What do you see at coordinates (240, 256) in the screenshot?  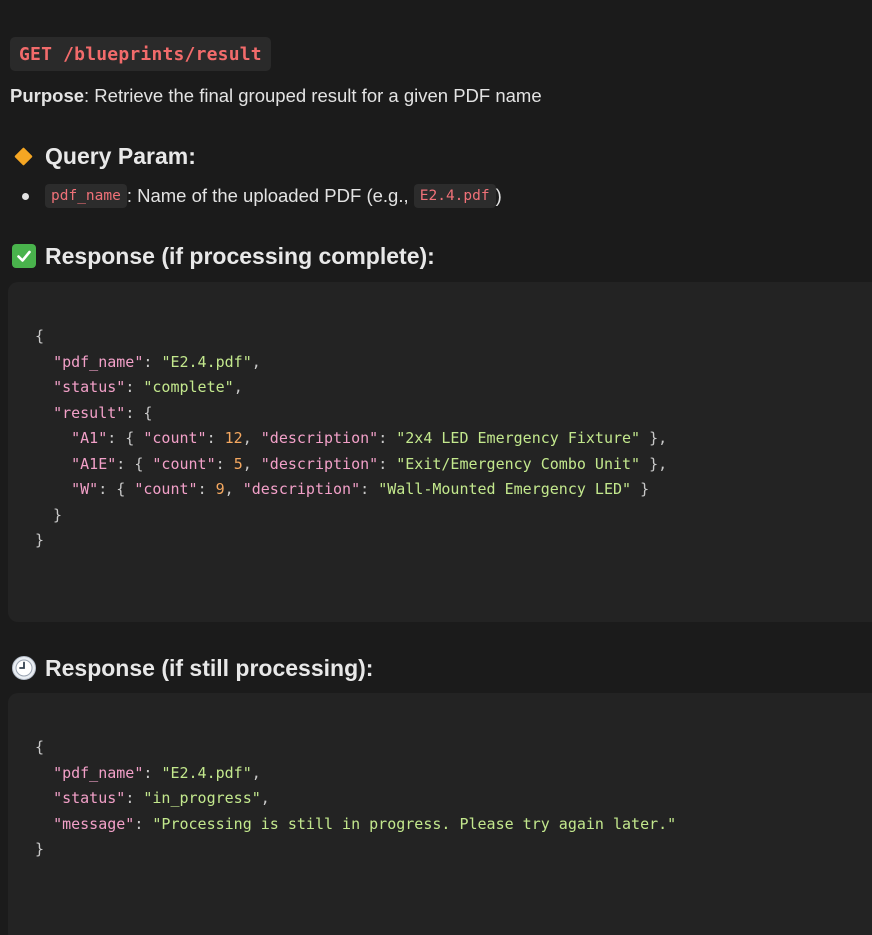 I see `response-complete-heading-text: Response (if processing complete):` at bounding box center [240, 256].